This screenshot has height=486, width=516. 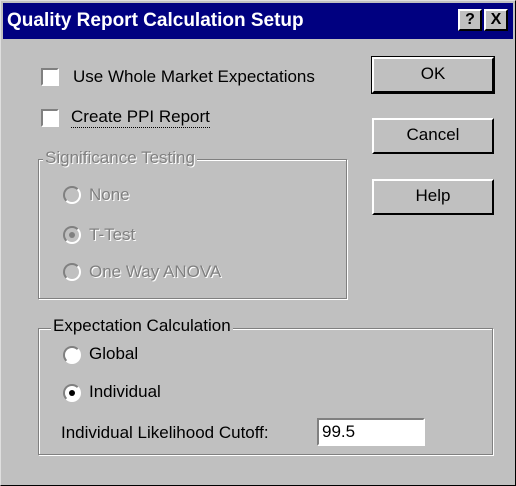 I want to click on cancel-button: Cancel, so click(x=433, y=136).